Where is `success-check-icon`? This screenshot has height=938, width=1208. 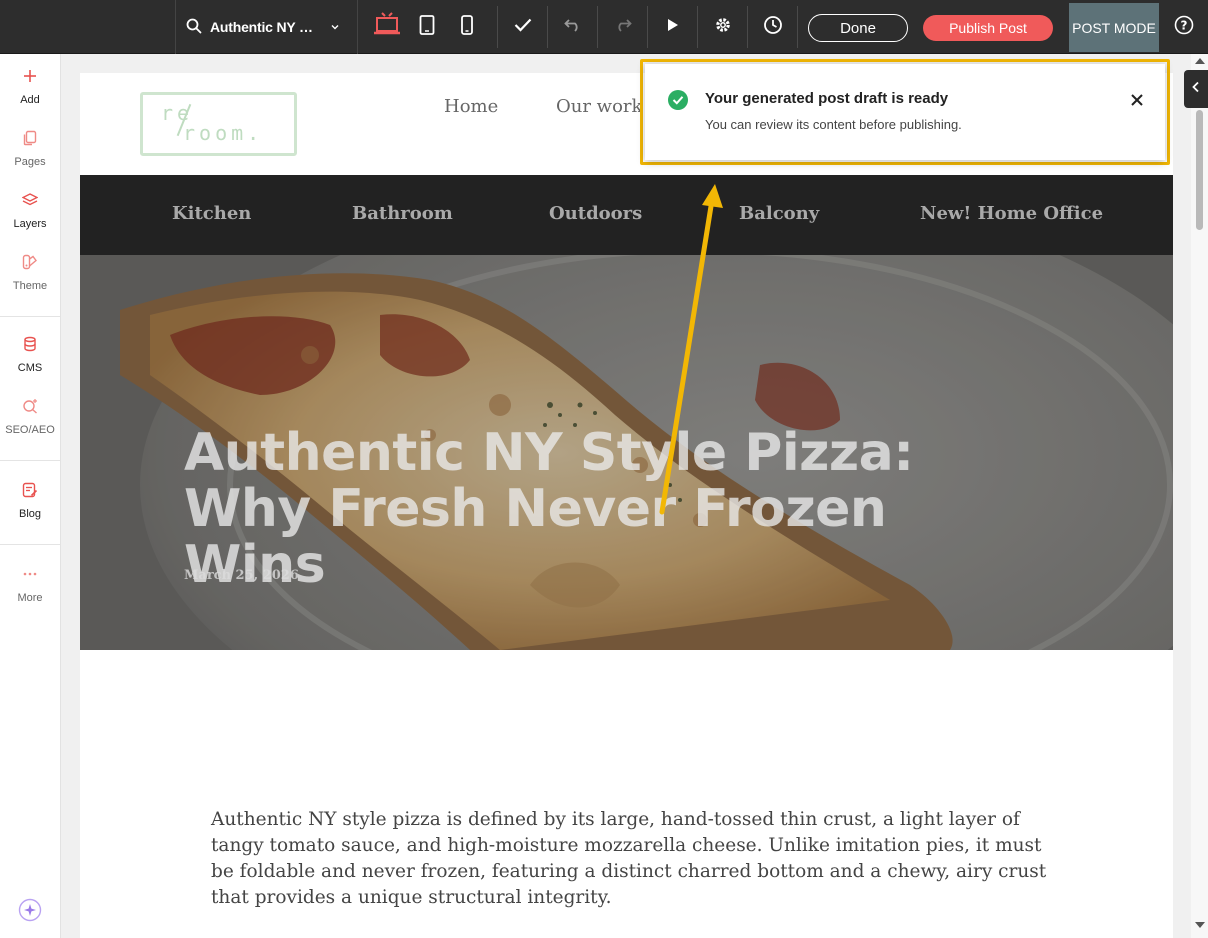 success-check-icon is located at coordinates (678, 100).